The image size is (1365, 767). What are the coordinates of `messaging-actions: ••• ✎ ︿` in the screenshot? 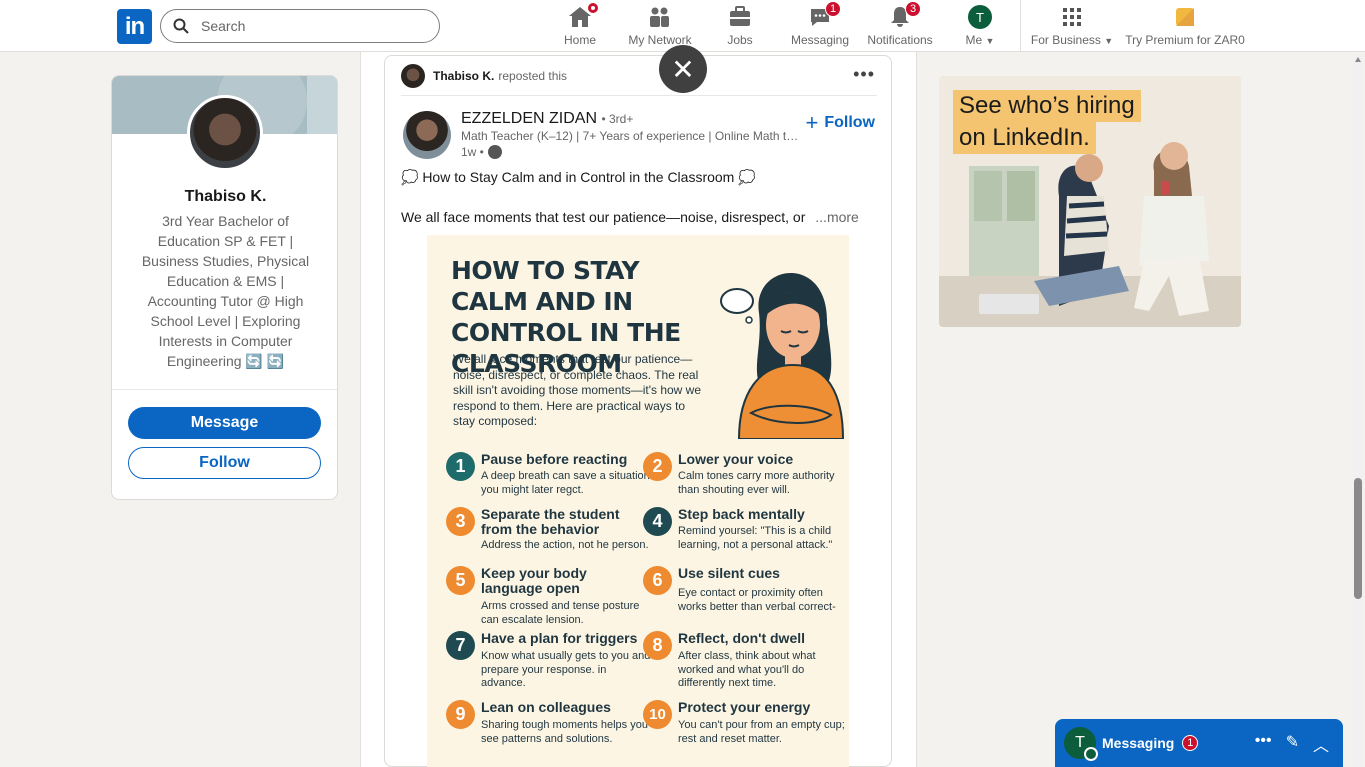 It's located at (1292, 744).